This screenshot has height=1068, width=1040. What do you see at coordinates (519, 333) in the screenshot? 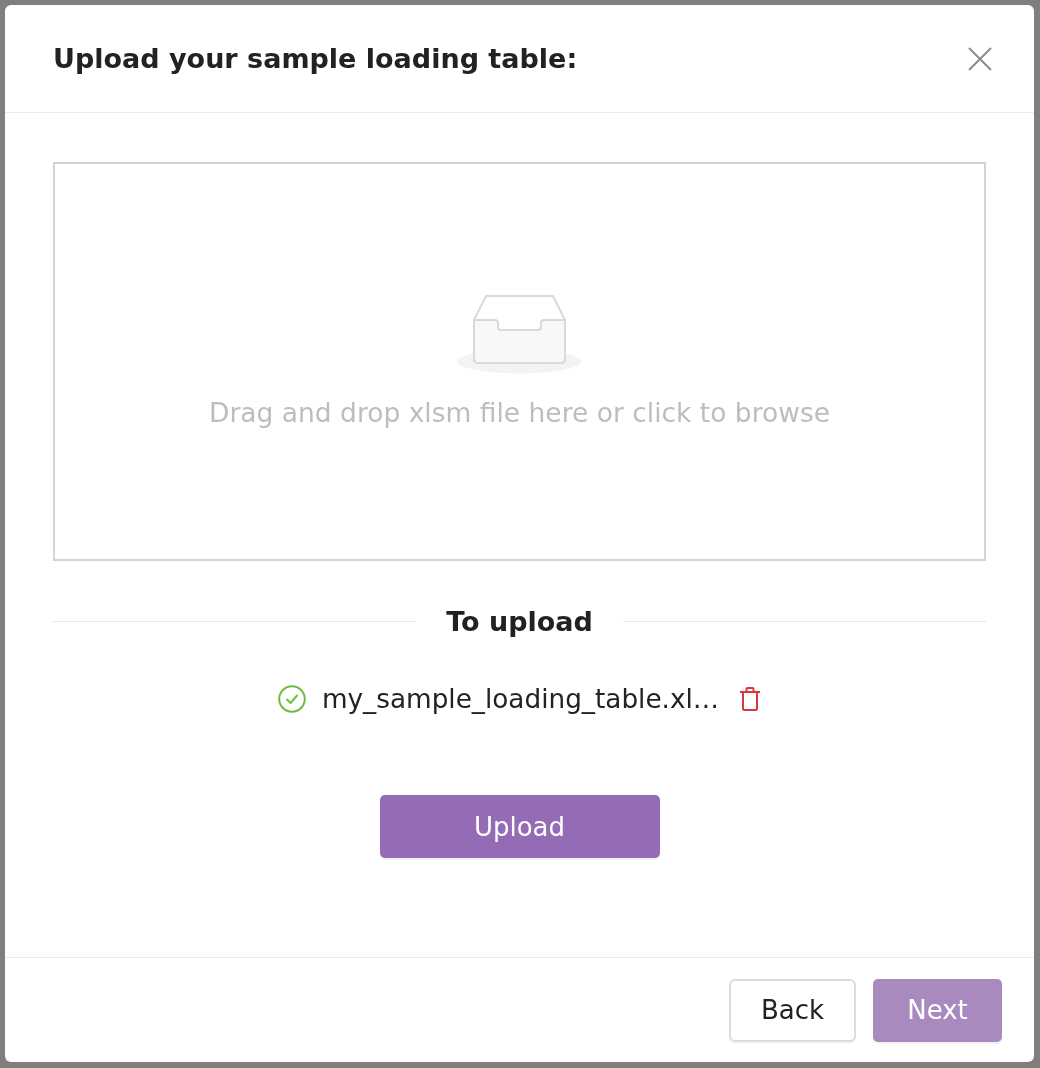
I see `inbox-icon` at bounding box center [519, 333].